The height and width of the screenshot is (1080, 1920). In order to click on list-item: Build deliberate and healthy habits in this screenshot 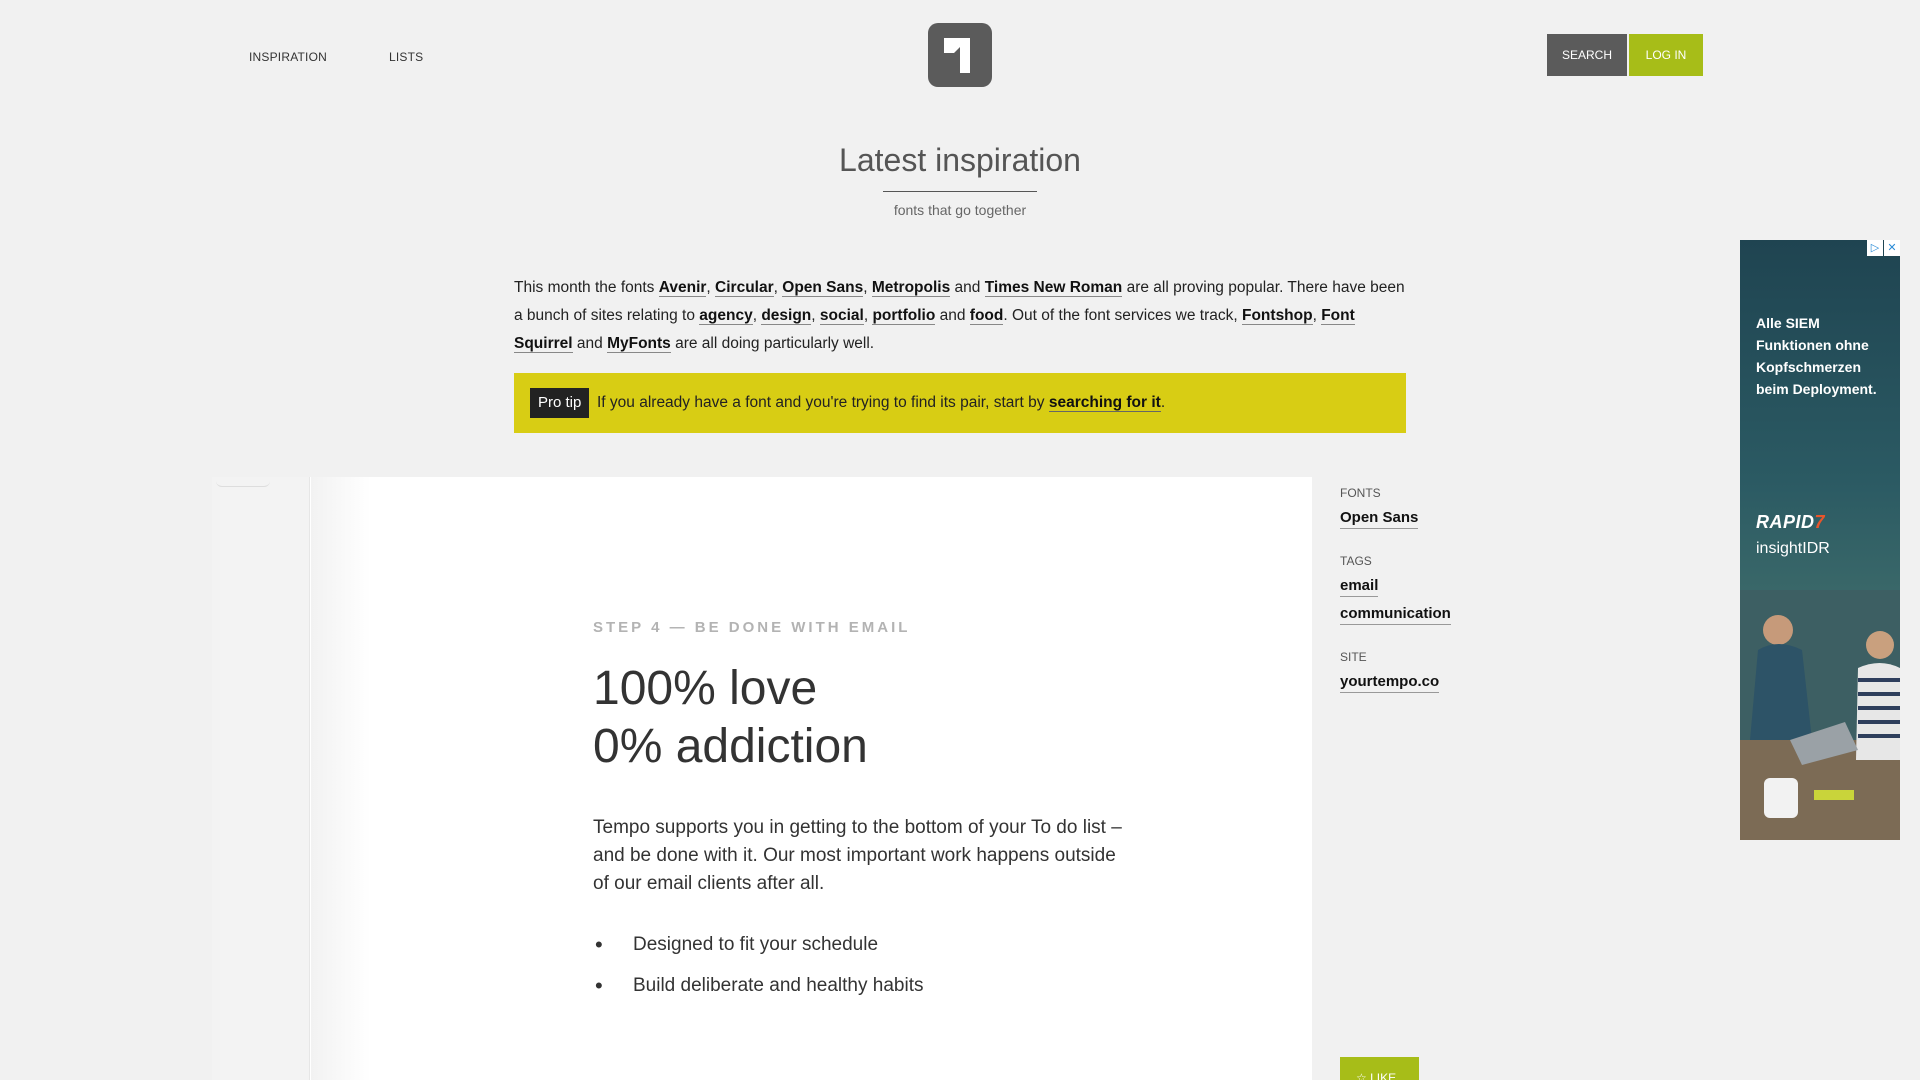, I will do `click(758, 986)`.